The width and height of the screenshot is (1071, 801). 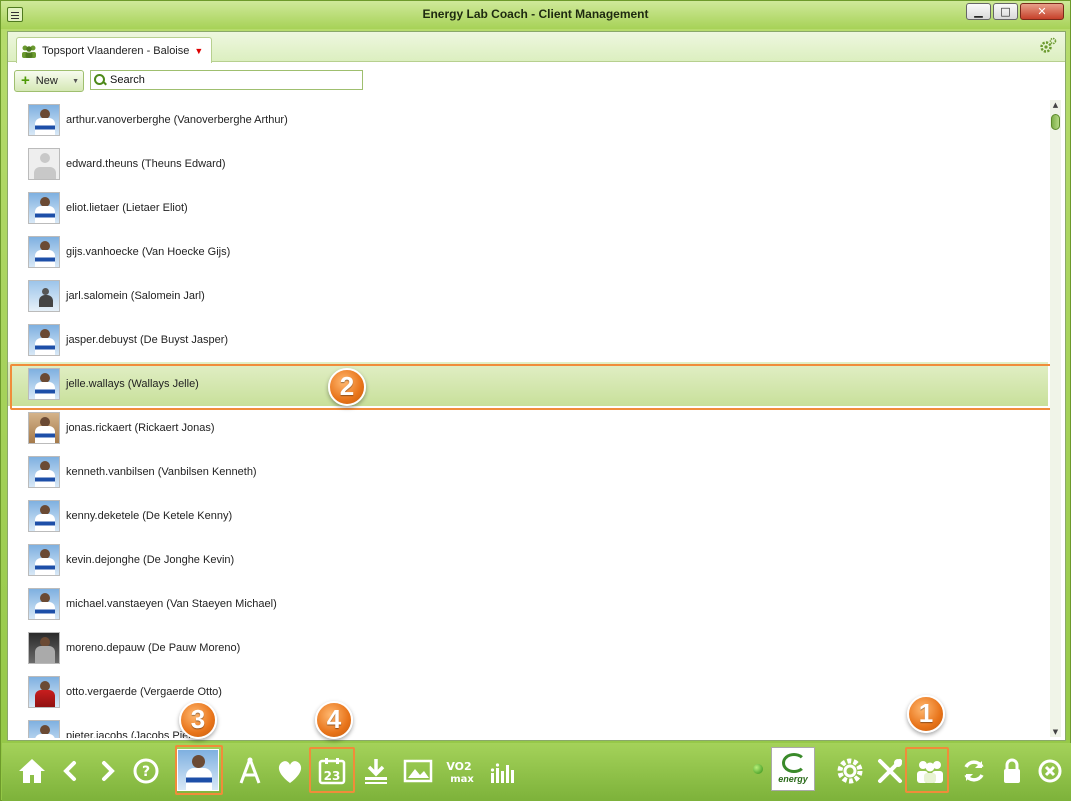 I want to click on client-row: kevin.dejonghe (De Jonghe Kevin), so click(x=528, y=560).